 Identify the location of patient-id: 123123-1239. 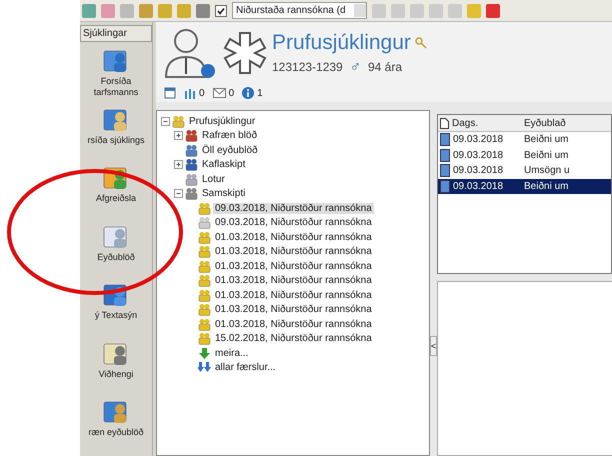
(307, 67).